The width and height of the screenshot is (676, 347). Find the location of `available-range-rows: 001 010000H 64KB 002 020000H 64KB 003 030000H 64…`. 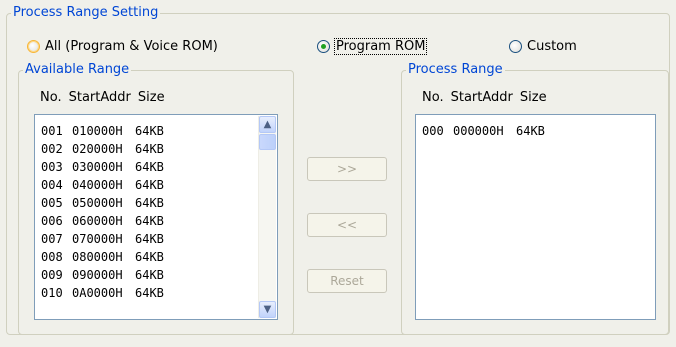

available-range-rows: 001 010000H 64KB 002 020000H 64KB 003 030000H 64… is located at coordinates (102, 212).